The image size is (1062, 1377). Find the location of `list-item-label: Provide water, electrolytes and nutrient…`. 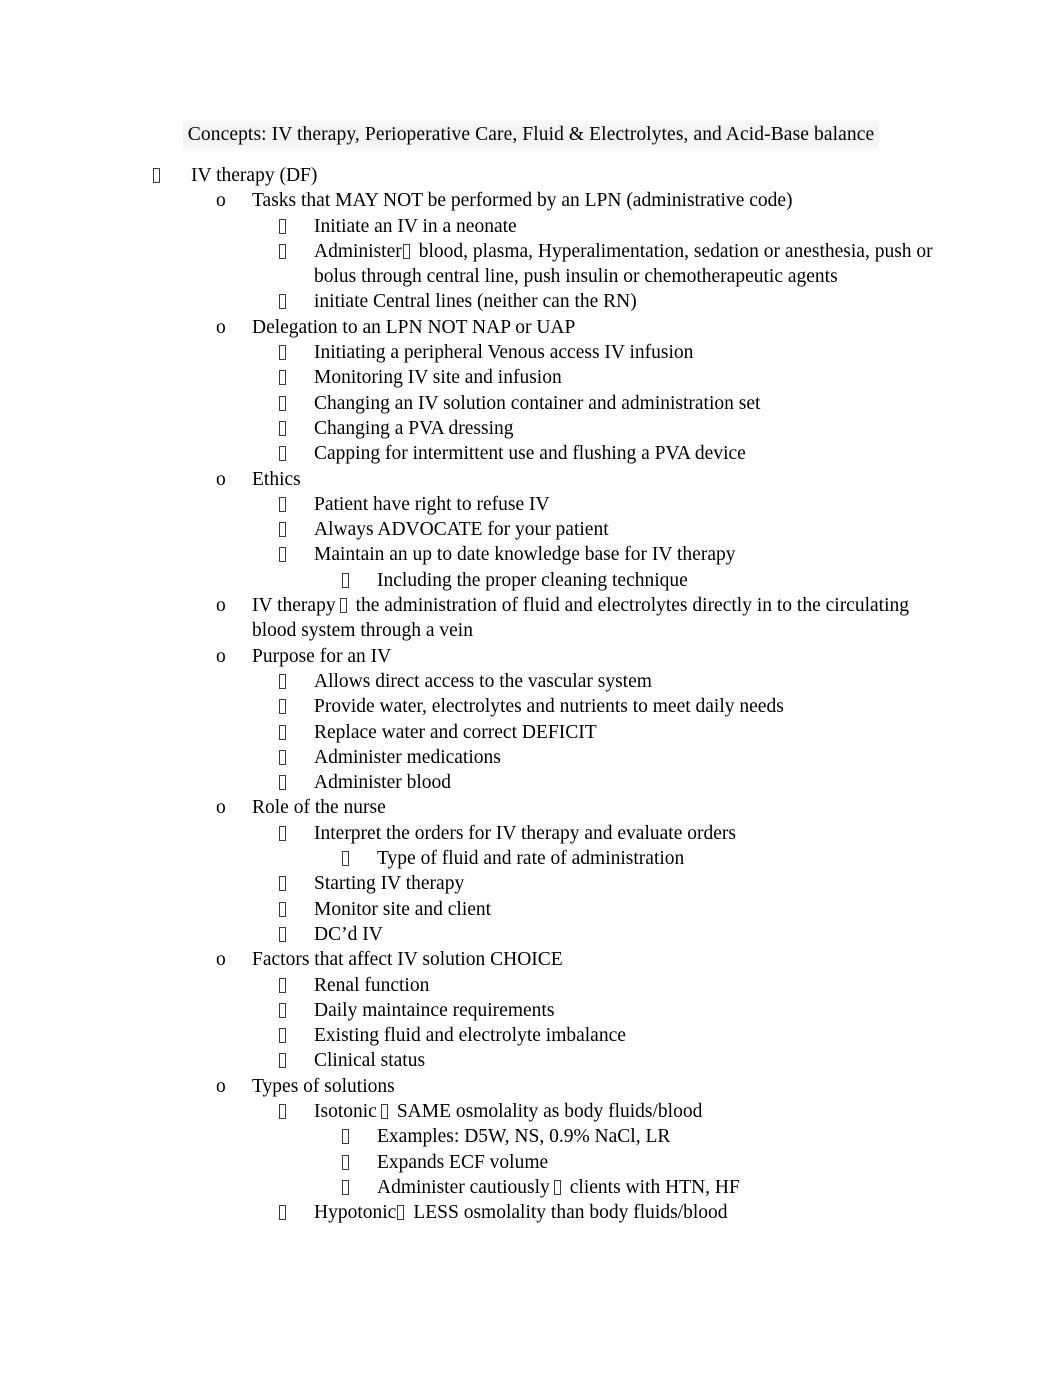

list-item-label: Provide water, electrolytes and nutrient… is located at coordinates (549, 707).